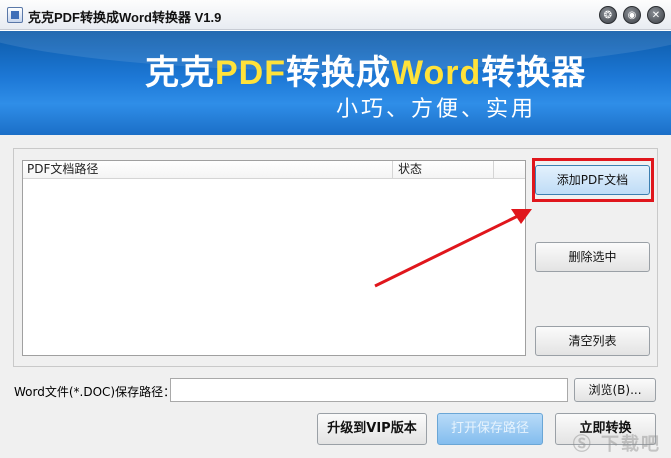 The image size is (671, 458). What do you see at coordinates (436, 73) in the screenshot?
I see `banner-title-word: Word` at bounding box center [436, 73].